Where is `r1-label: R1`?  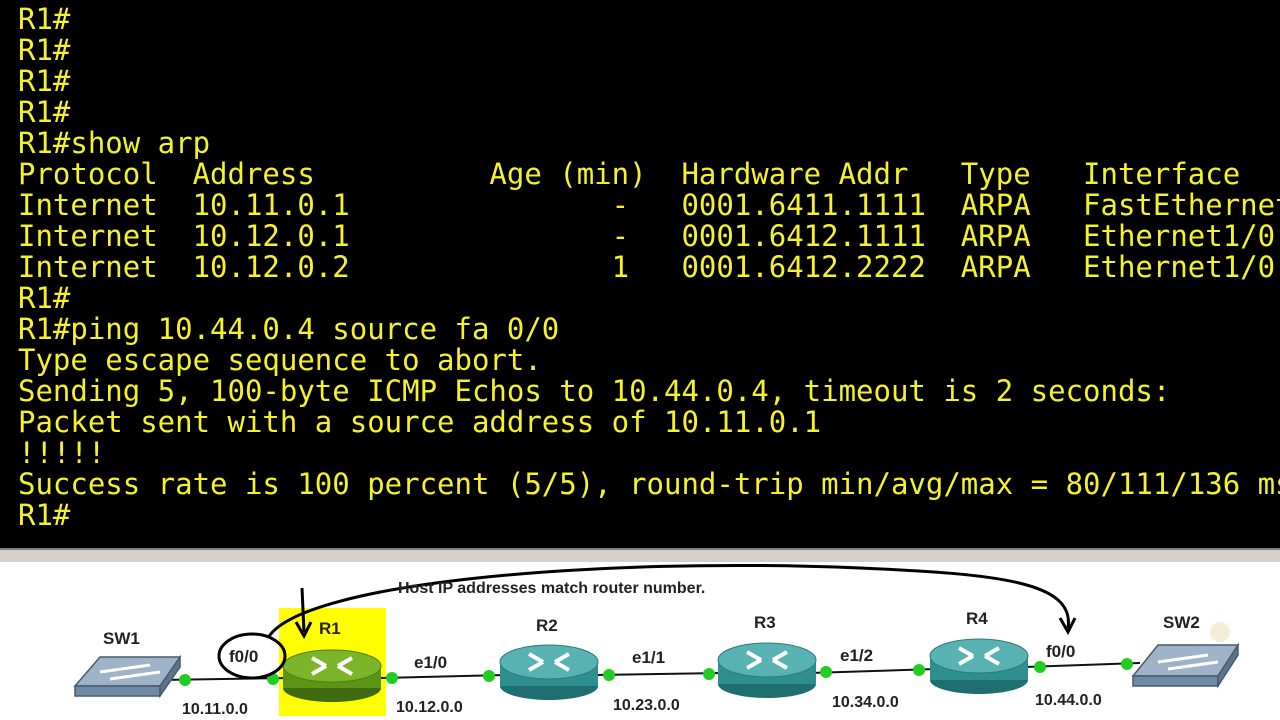
r1-label: R1 is located at coordinates (330, 628).